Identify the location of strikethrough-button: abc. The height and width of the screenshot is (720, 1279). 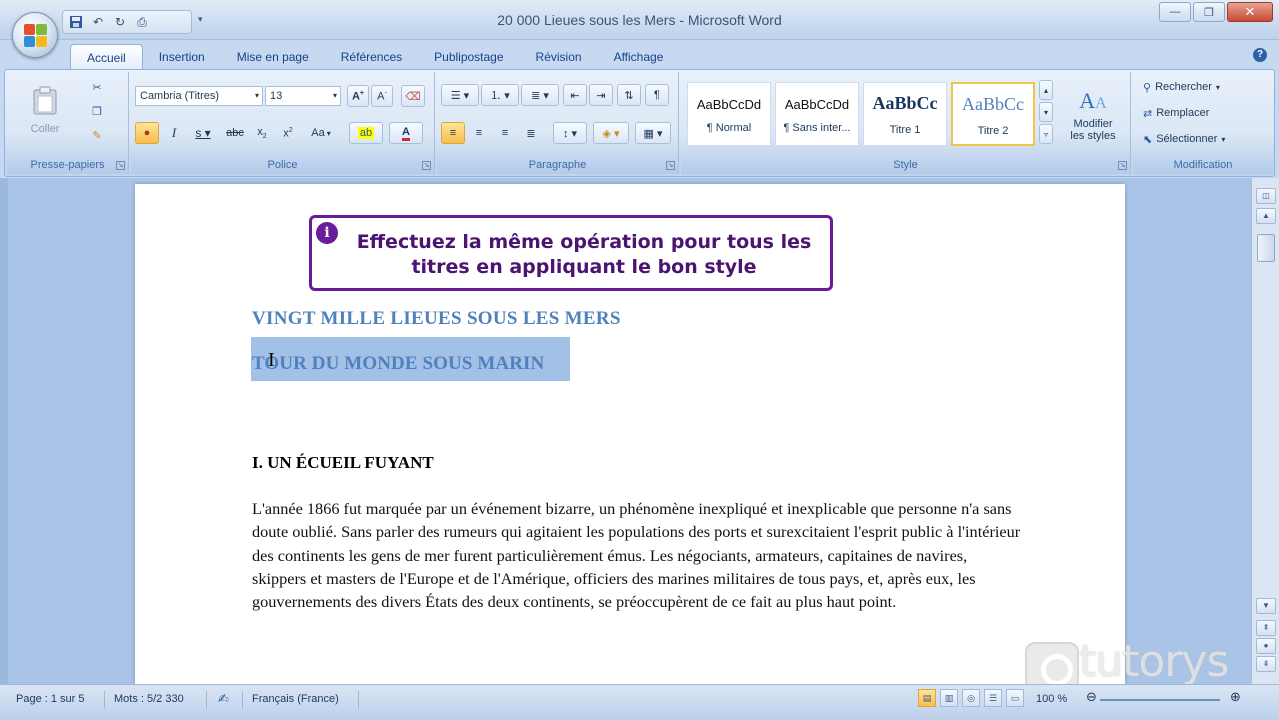
(235, 133).